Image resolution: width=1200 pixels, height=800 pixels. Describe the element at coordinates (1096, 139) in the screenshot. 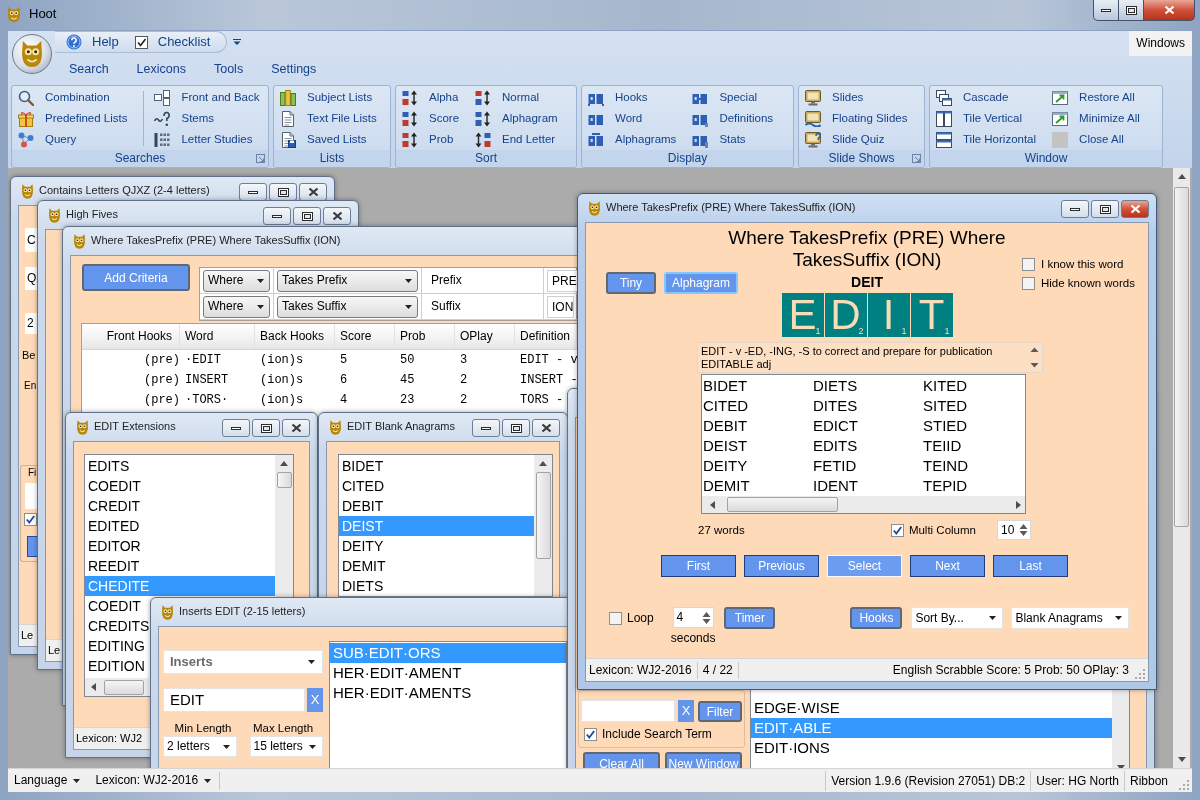

I see `ribbon-button: Close All` at that location.